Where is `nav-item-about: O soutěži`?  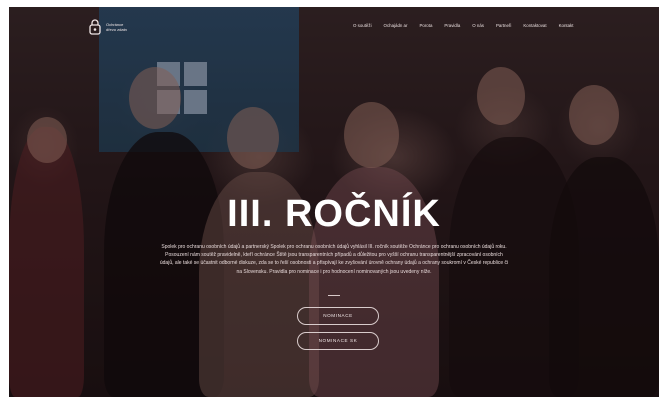 nav-item-about: O soutěži is located at coordinates (362, 25).